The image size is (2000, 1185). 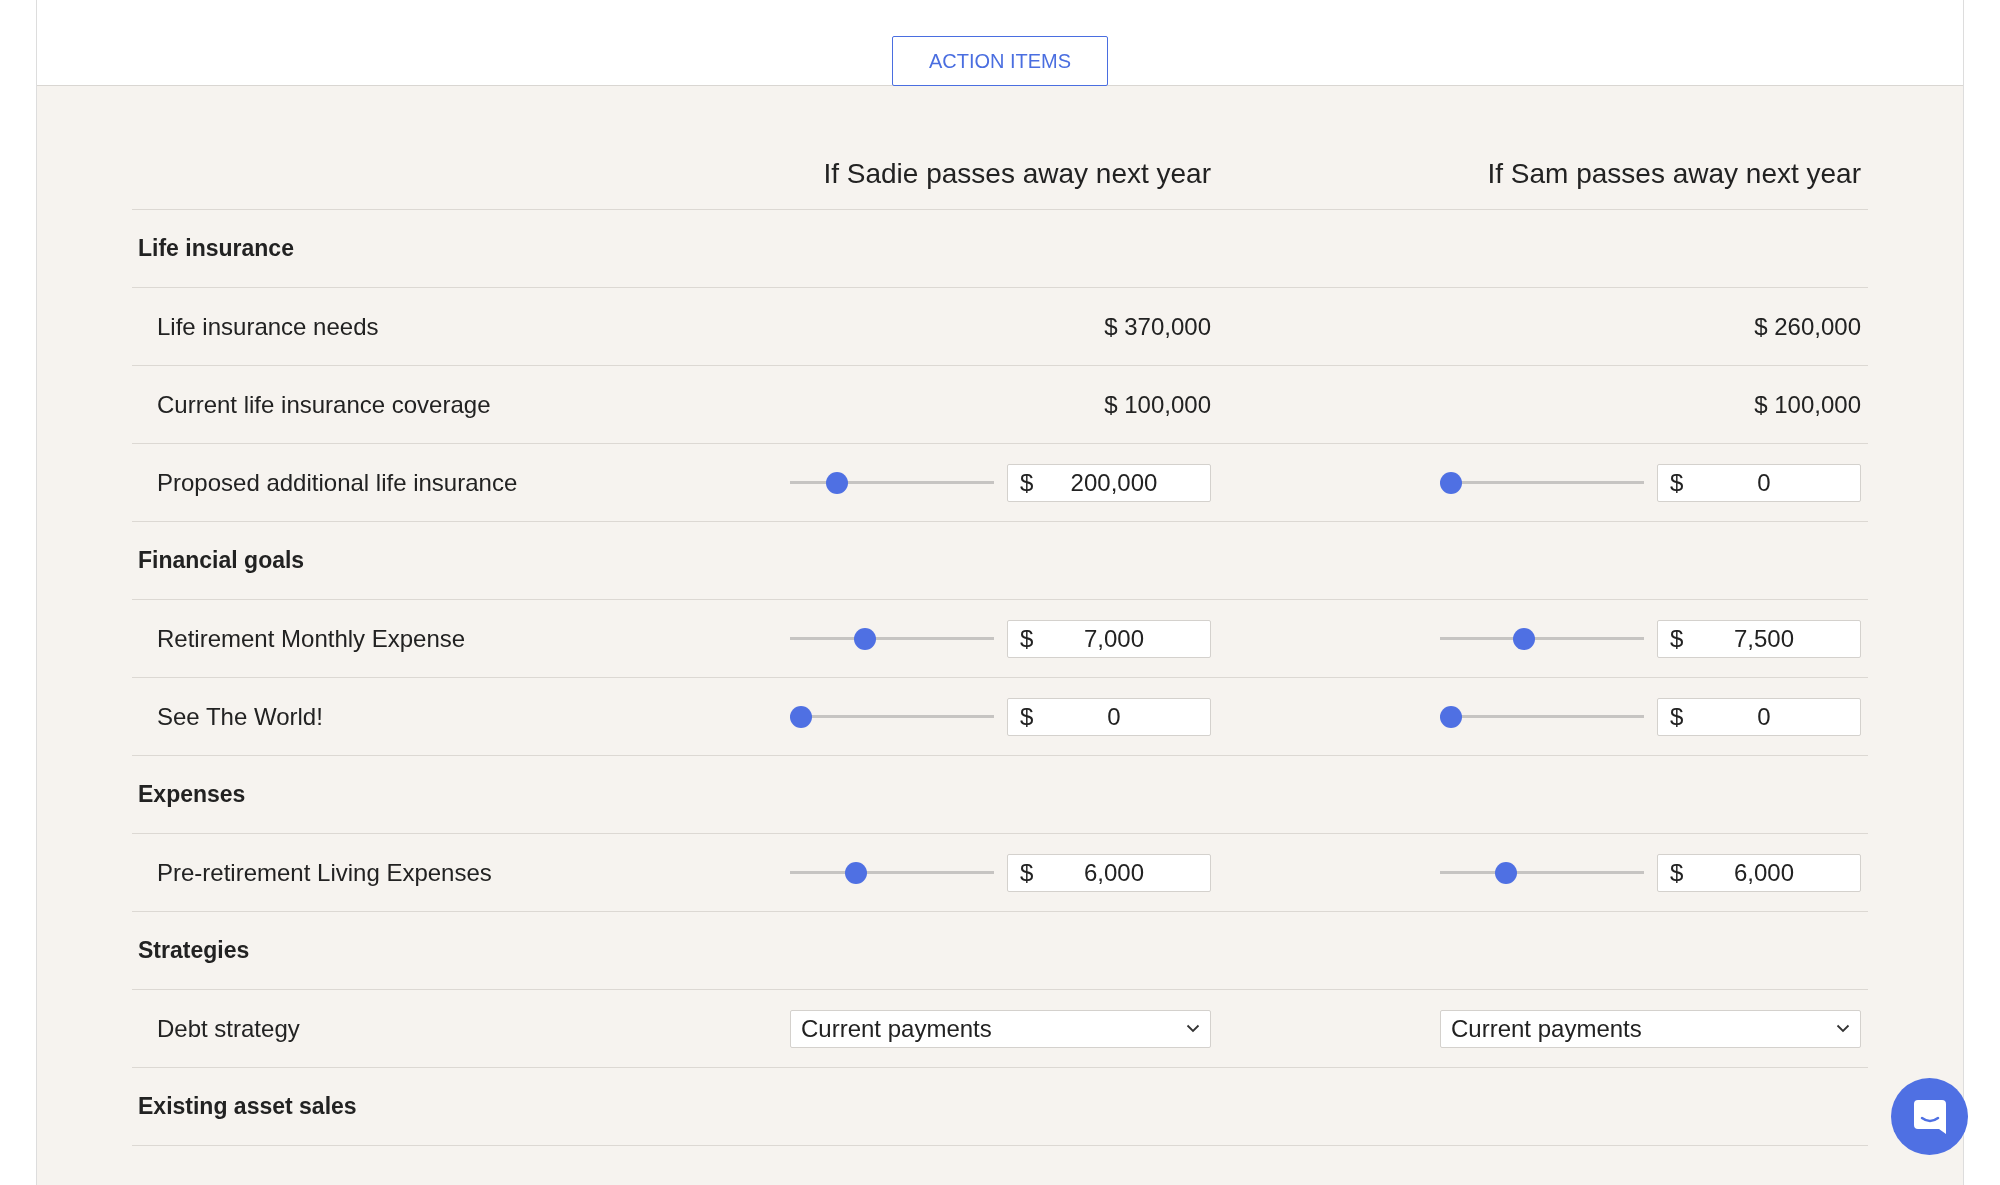 I want to click on column-header: If Sadie passes away next year, so click(x=1016, y=174).